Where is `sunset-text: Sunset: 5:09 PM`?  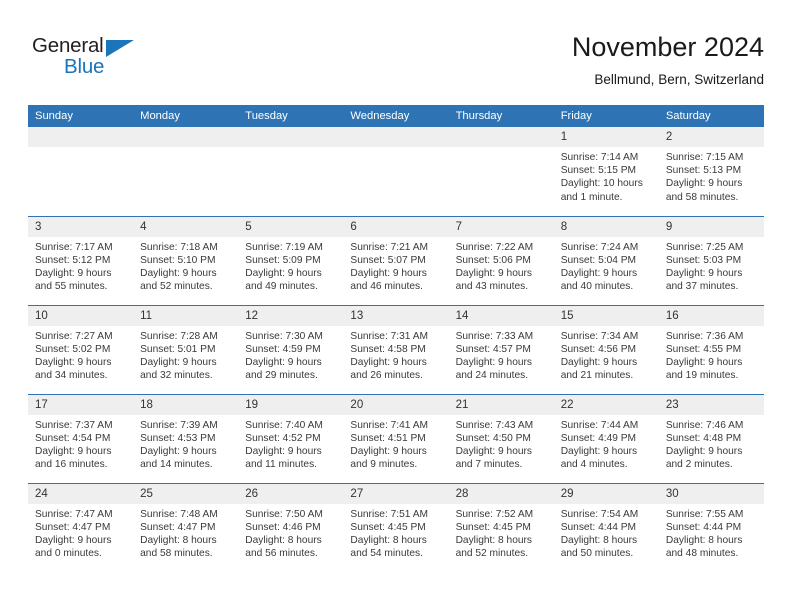
sunset-text: Sunset: 5:09 PM is located at coordinates (283, 260).